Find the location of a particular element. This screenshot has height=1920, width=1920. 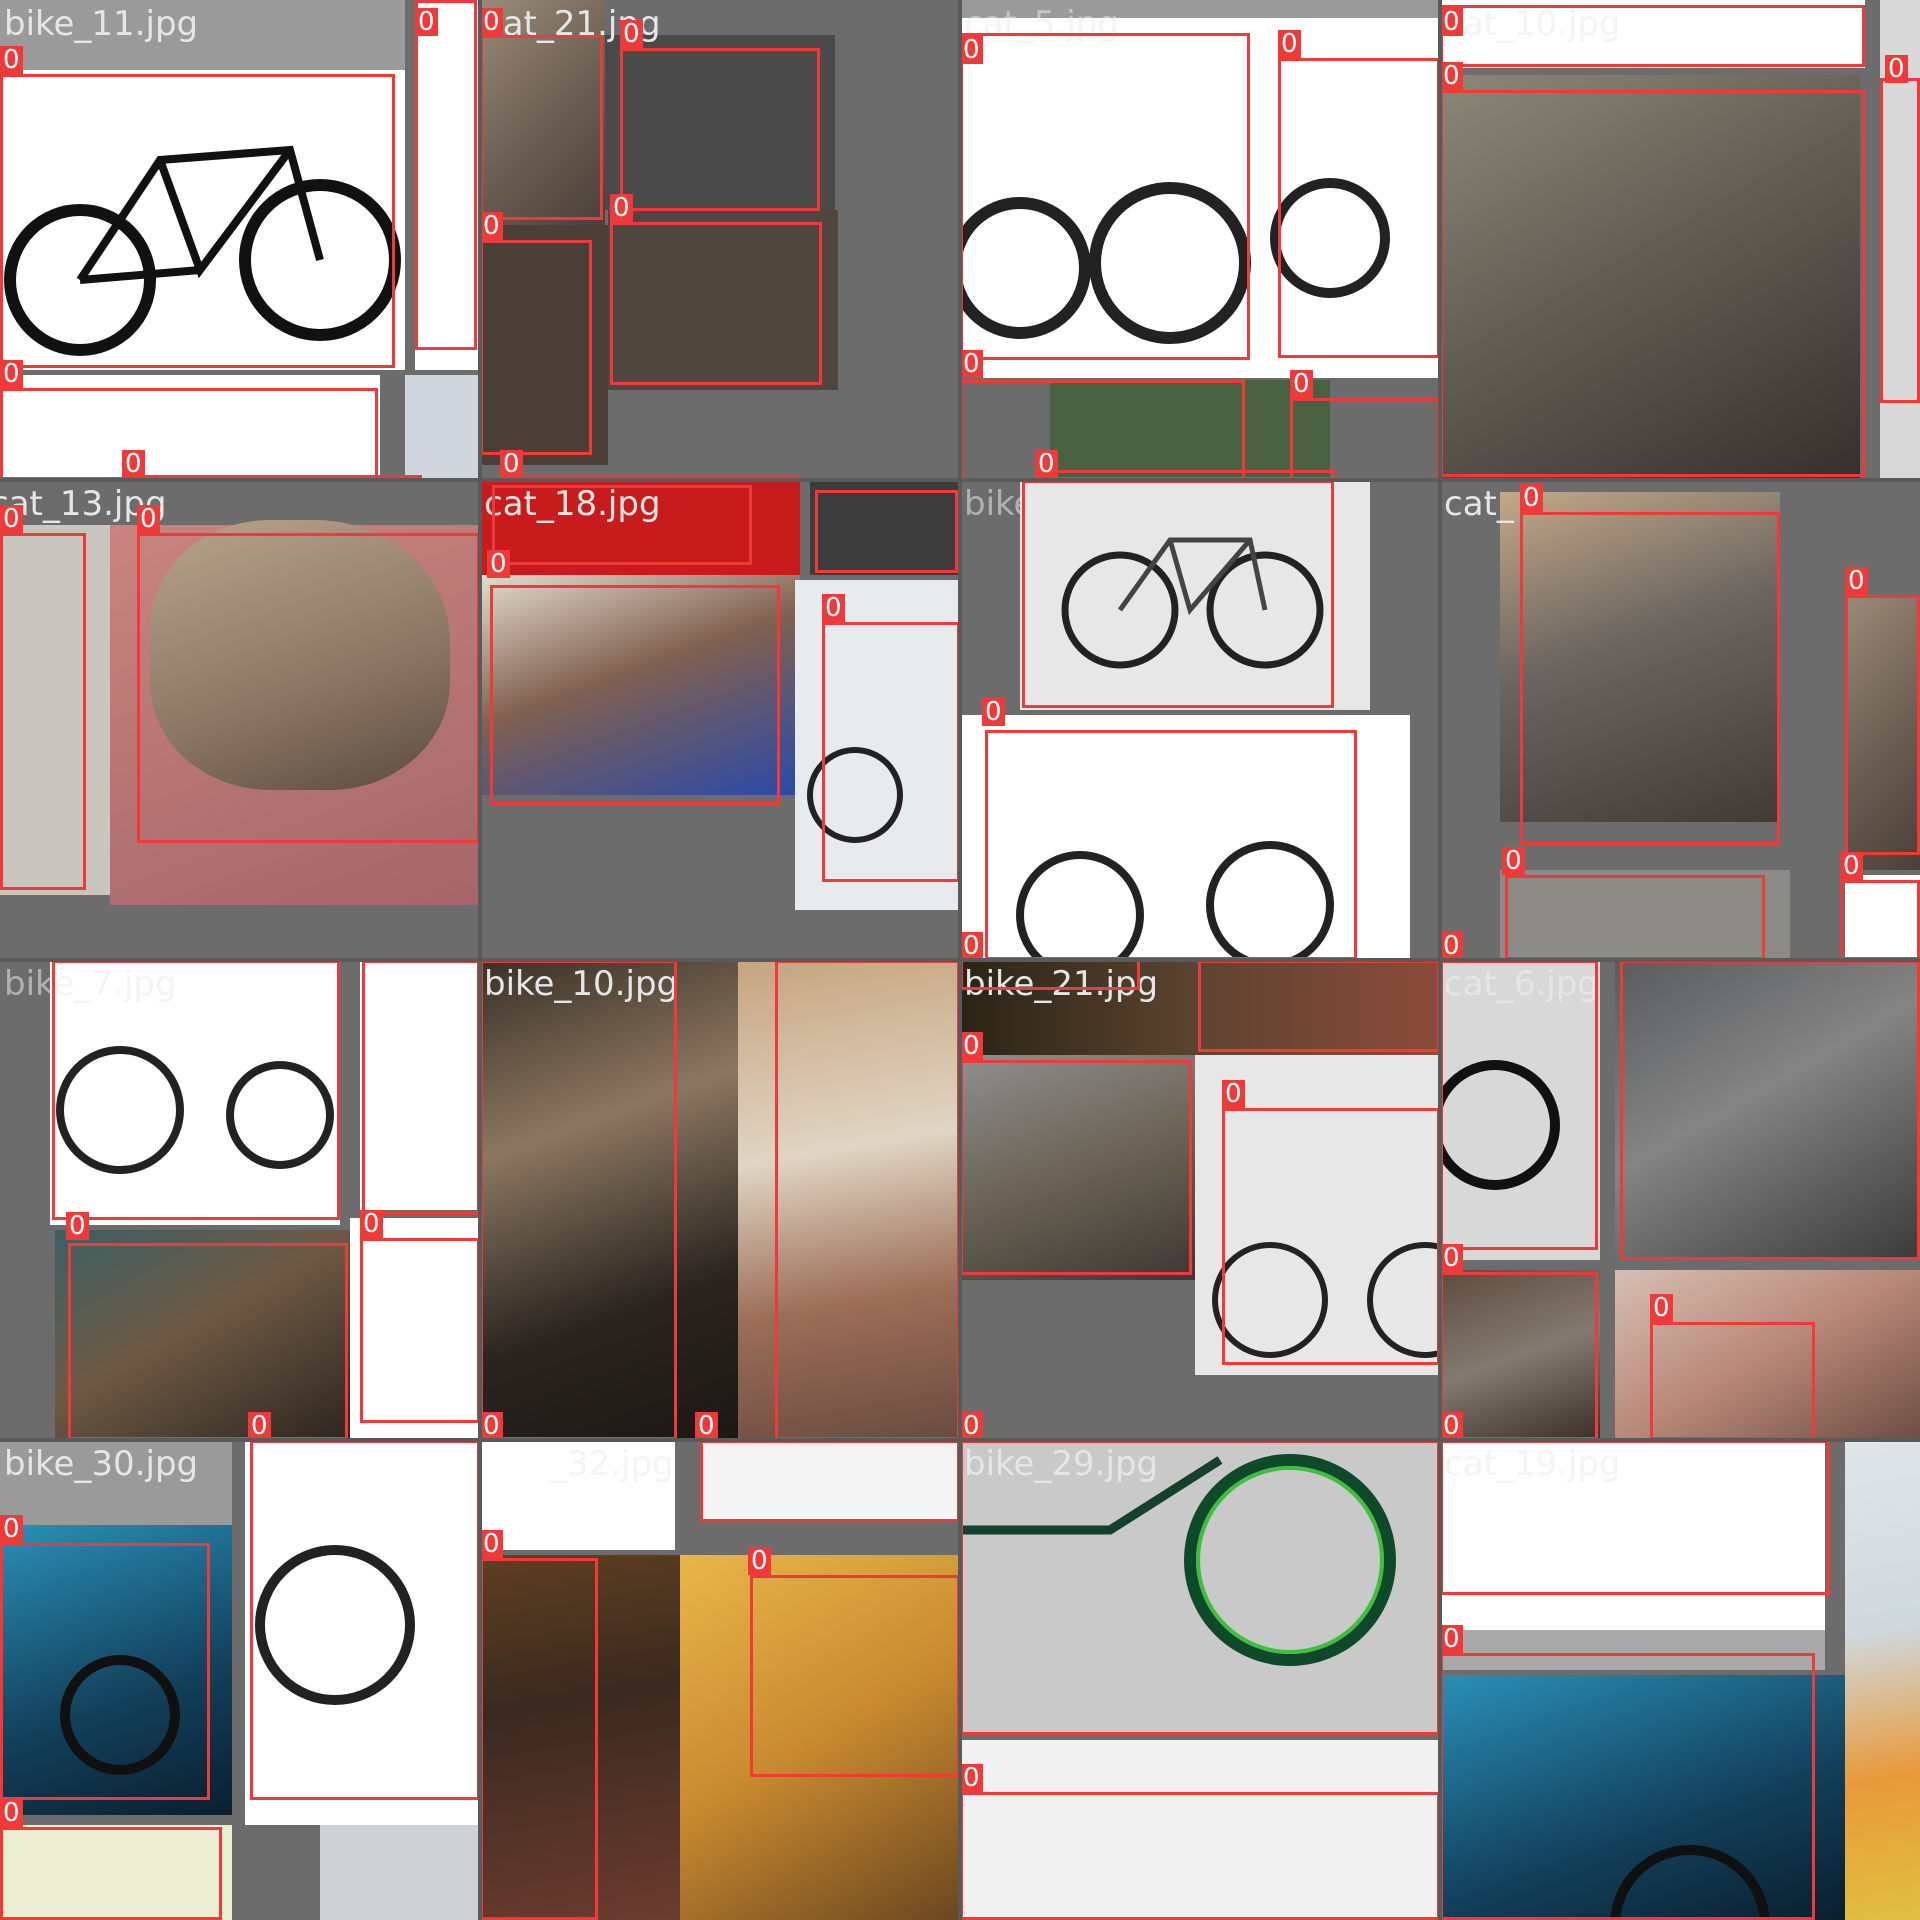

tile-cat-13: cat_13.jpg 0 0 is located at coordinates (240, 720).